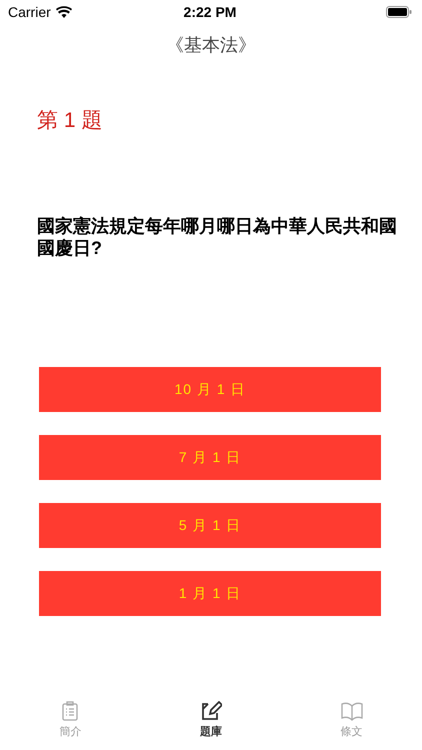  I want to click on wifi-icon, so click(64, 12).